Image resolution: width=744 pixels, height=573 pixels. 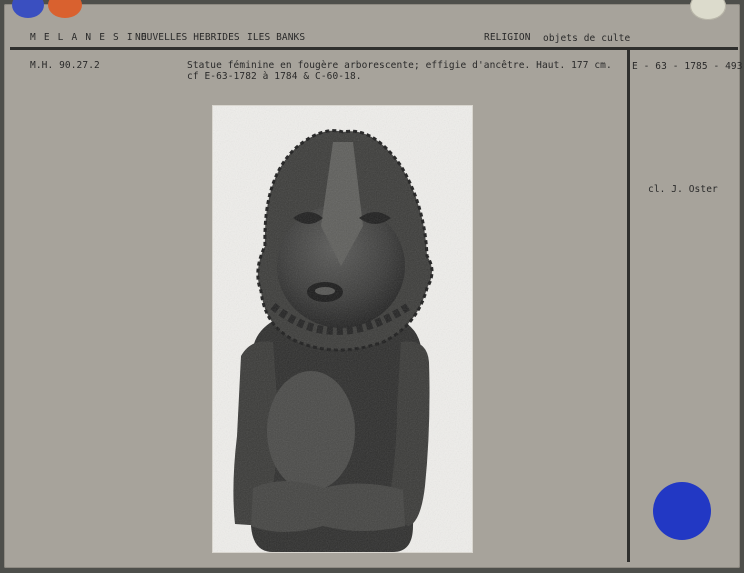 What do you see at coordinates (89, 37) in the screenshot?
I see `header-region: M E L A N E S I E` at bounding box center [89, 37].